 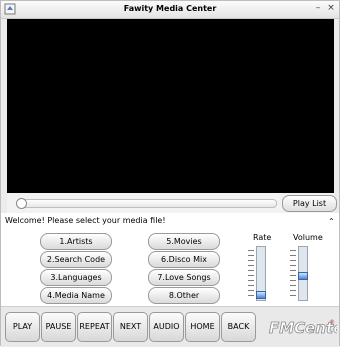 What do you see at coordinates (184, 241) in the screenshot?
I see `movies-button: 5.Movies` at bounding box center [184, 241].